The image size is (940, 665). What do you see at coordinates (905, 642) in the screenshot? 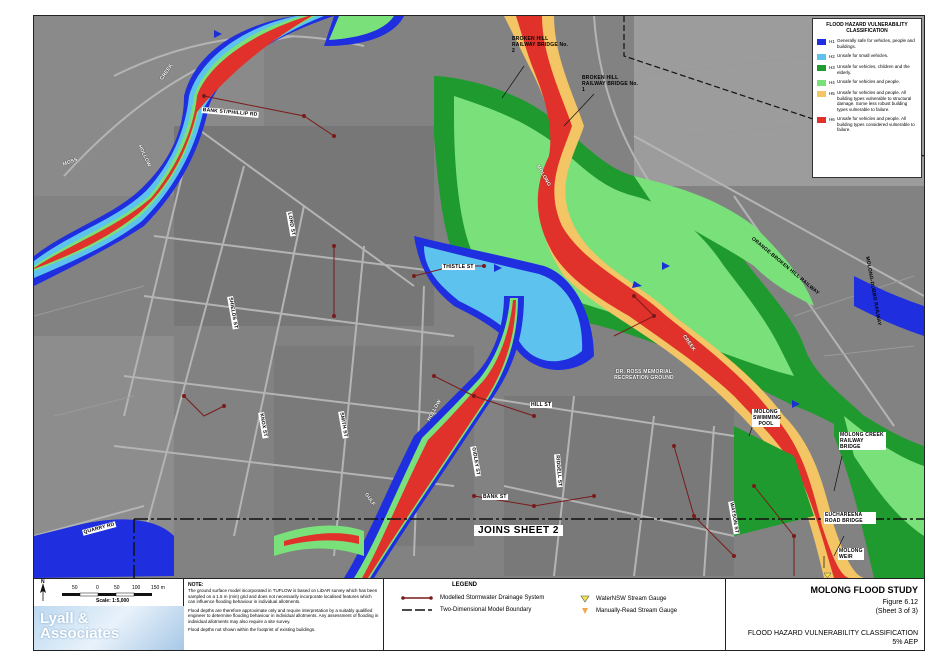
I see `aep-label: 5% AEP` at bounding box center [905, 642].